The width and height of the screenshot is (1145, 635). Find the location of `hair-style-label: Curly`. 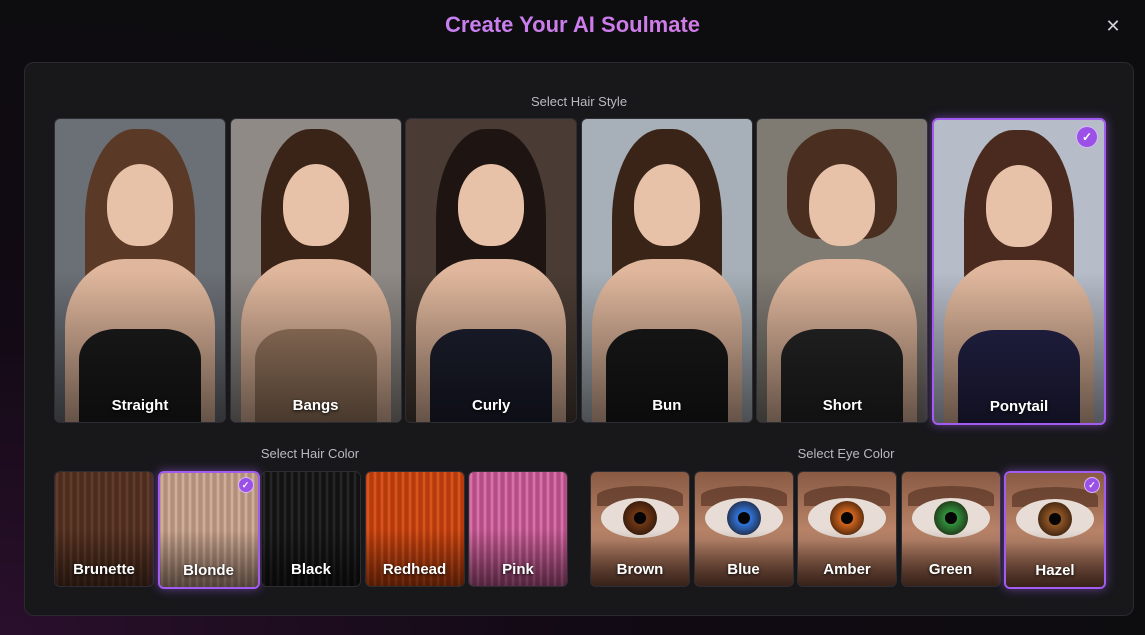

hair-style-label: Curly is located at coordinates (491, 405).